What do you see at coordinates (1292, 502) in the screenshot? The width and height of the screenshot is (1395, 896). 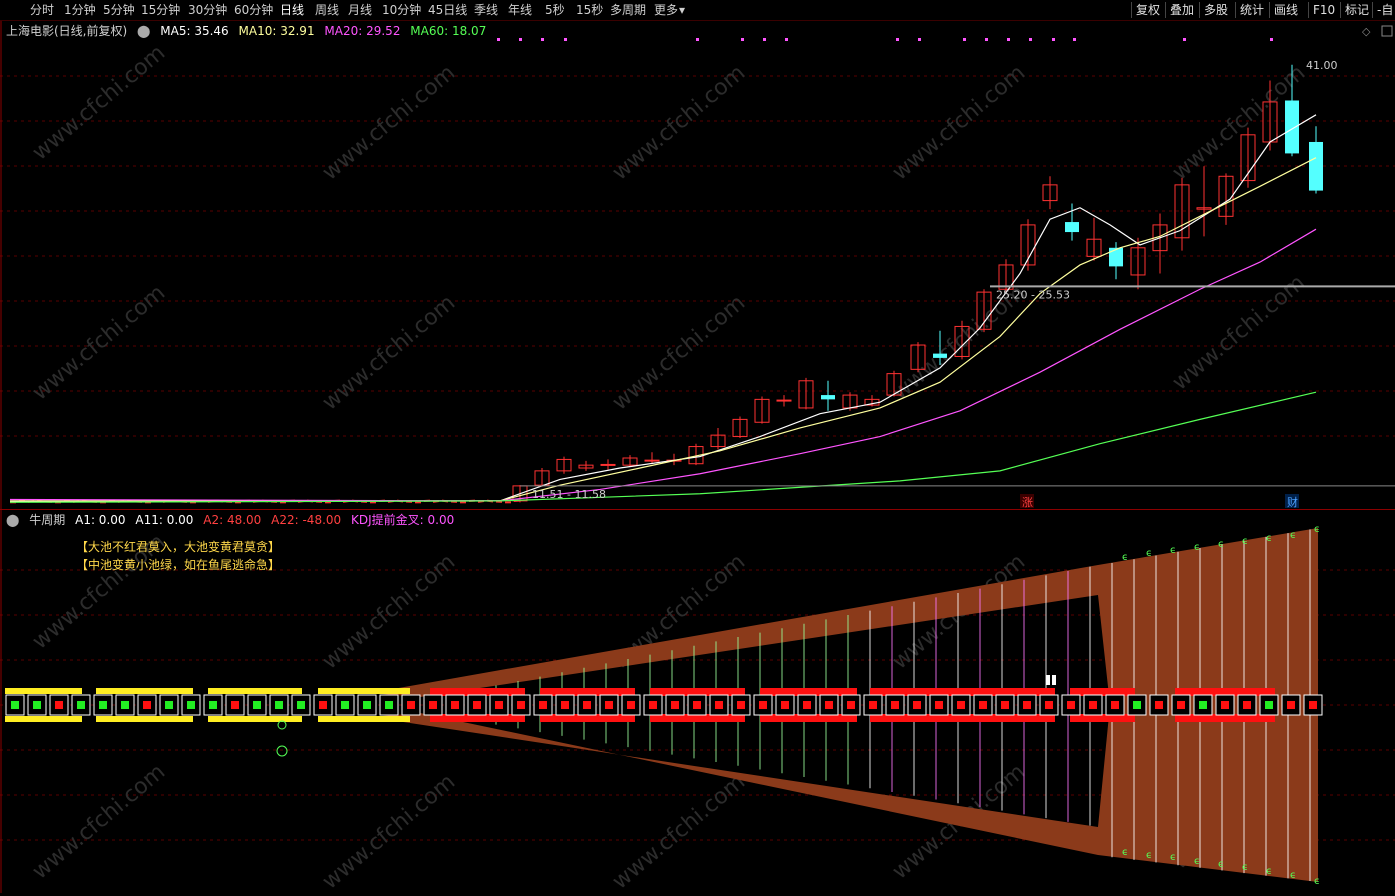 I see `badge-cai: 财` at bounding box center [1292, 502].